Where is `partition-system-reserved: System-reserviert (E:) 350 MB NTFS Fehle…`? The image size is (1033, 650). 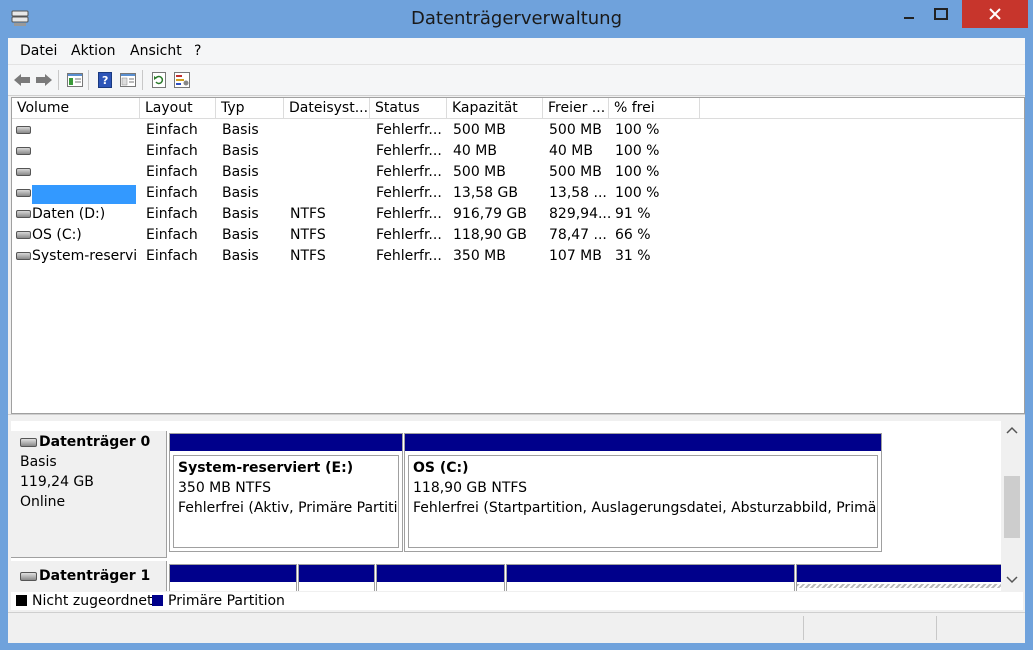
partition-system-reserved: System-reserviert (E:) 350 MB NTFS Fehle… is located at coordinates (286, 492).